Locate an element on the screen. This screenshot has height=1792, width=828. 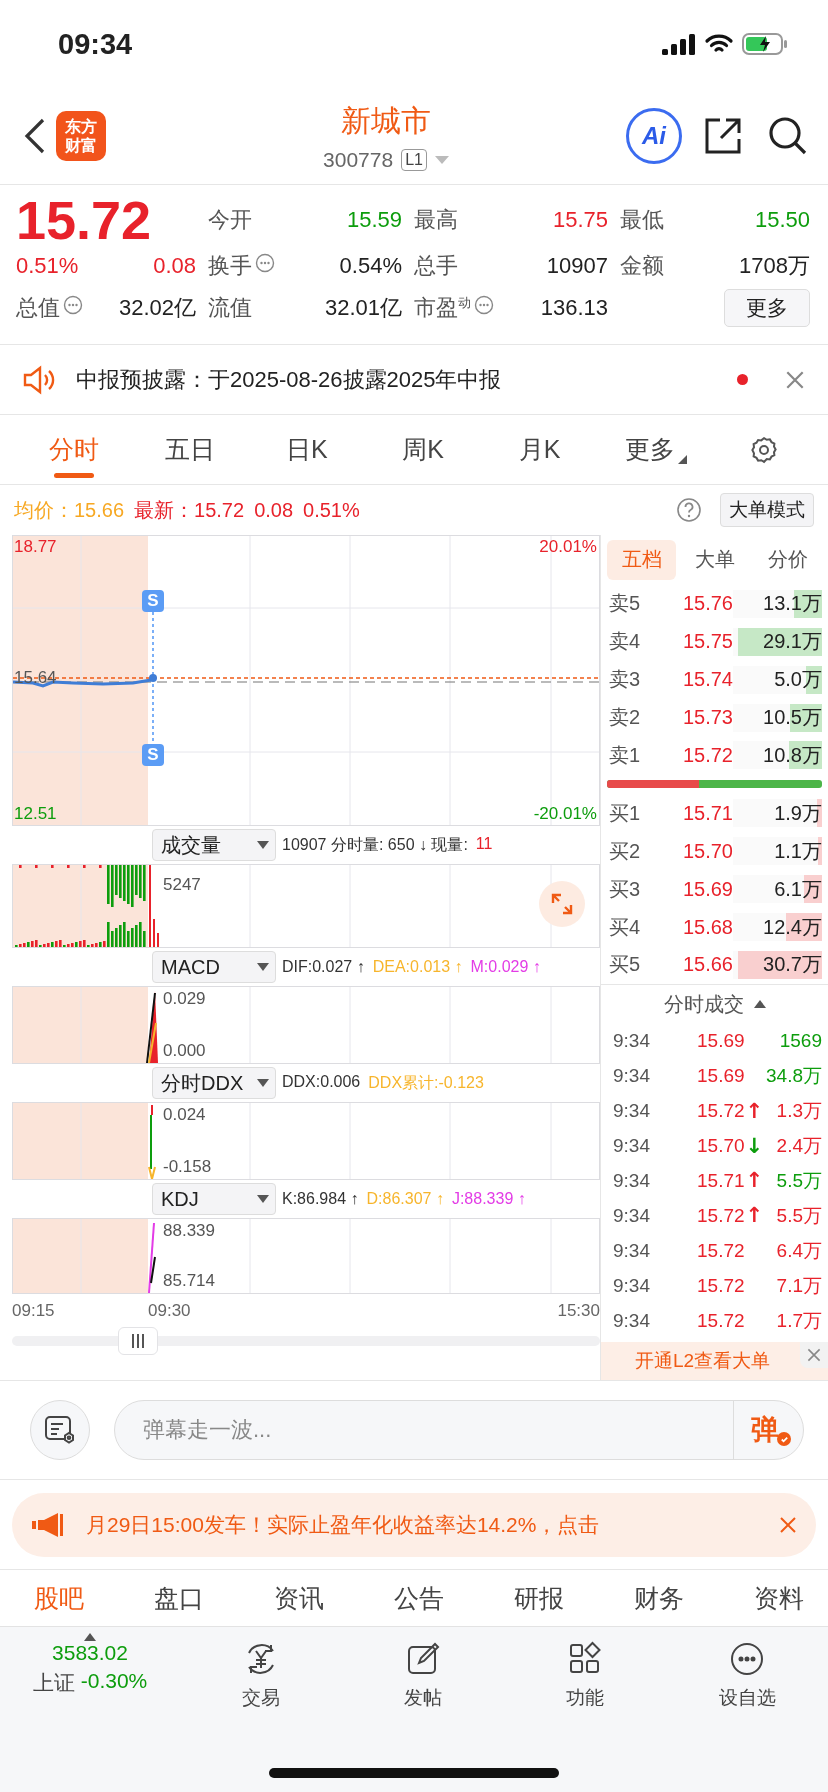
ask-level-label: 卖4 is located at coordinates (625, 642).